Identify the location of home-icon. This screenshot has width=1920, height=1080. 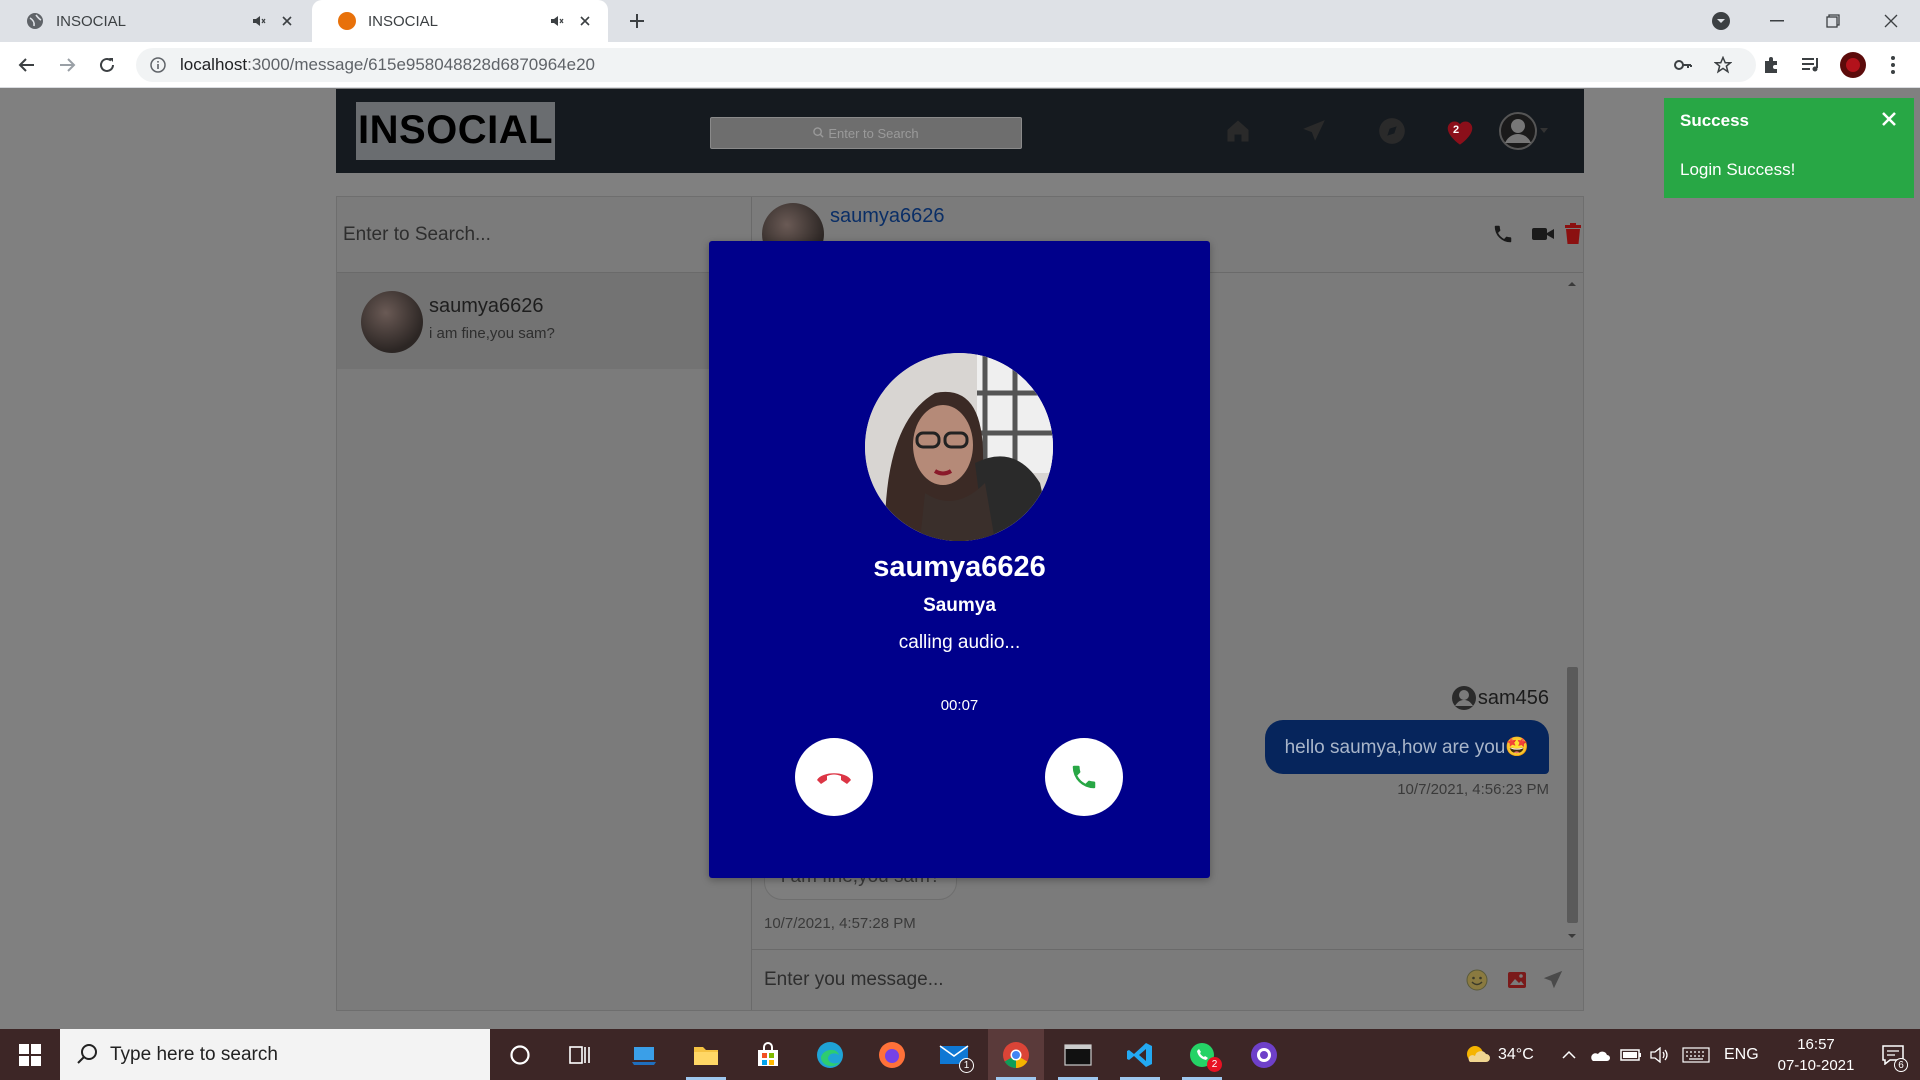
(1238, 131).